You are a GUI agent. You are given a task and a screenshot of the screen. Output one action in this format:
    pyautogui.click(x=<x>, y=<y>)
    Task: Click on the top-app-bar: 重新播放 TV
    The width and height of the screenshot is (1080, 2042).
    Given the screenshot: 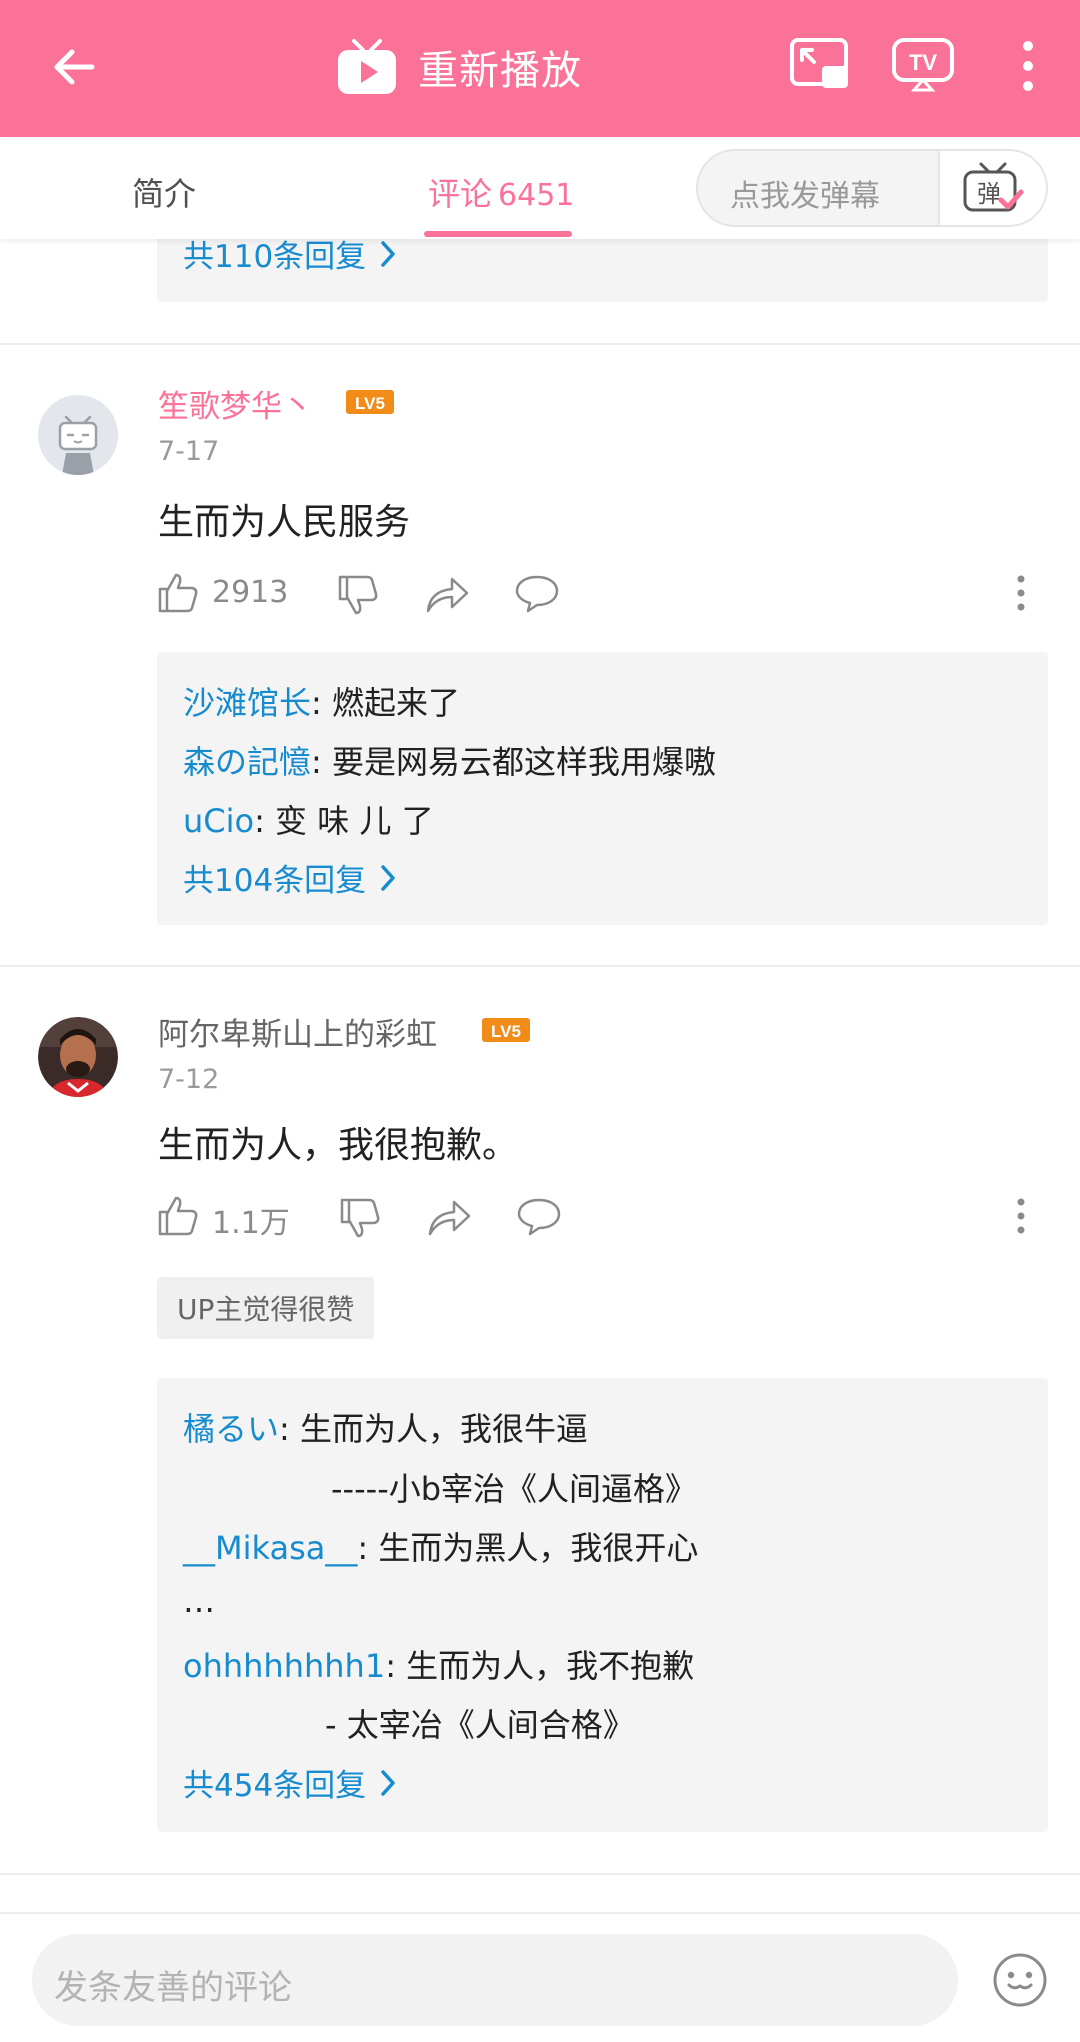 What is the action you would take?
    pyautogui.click(x=540, y=68)
    